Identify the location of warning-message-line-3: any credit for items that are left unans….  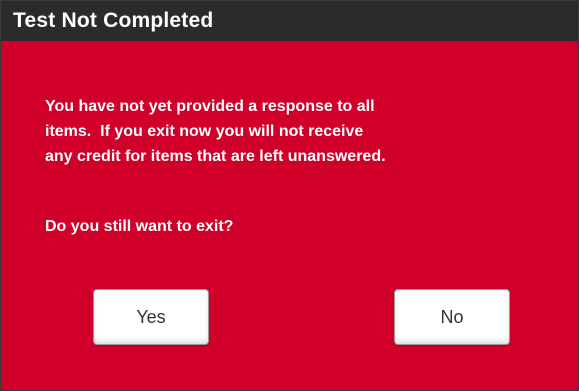
(215, 156).